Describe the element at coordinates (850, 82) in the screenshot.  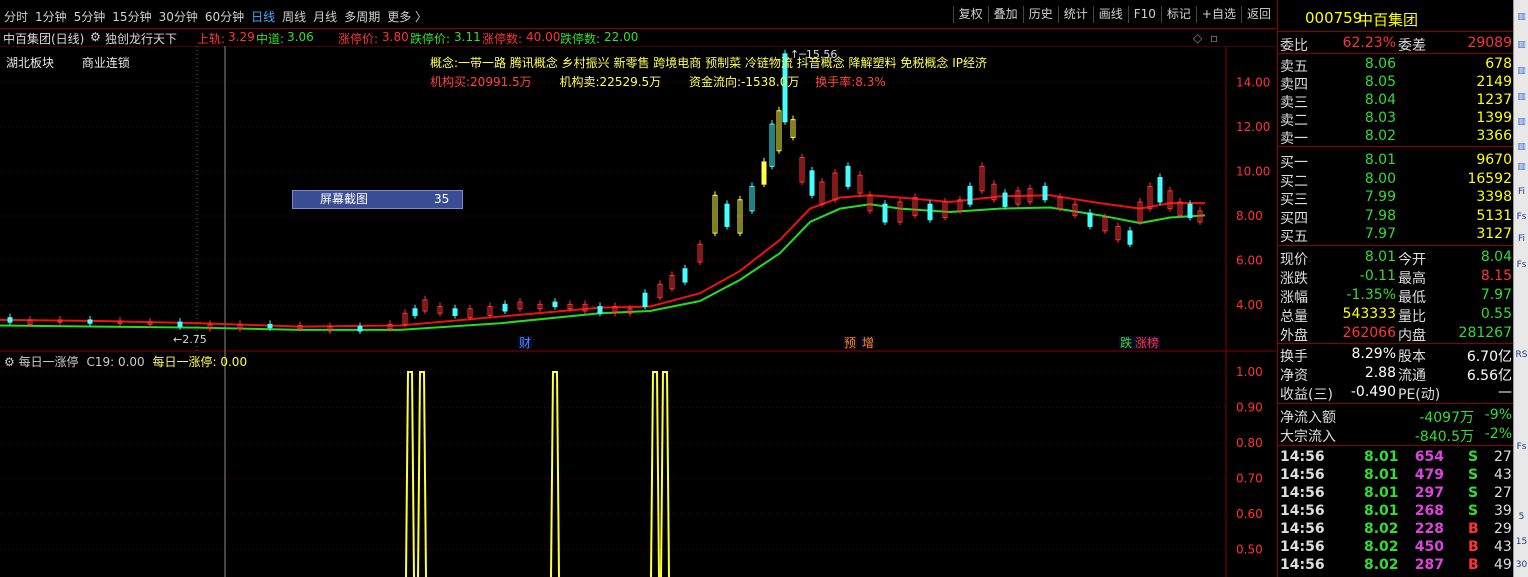
I see `turnover-rate: 换手率:8.3%` at that location.